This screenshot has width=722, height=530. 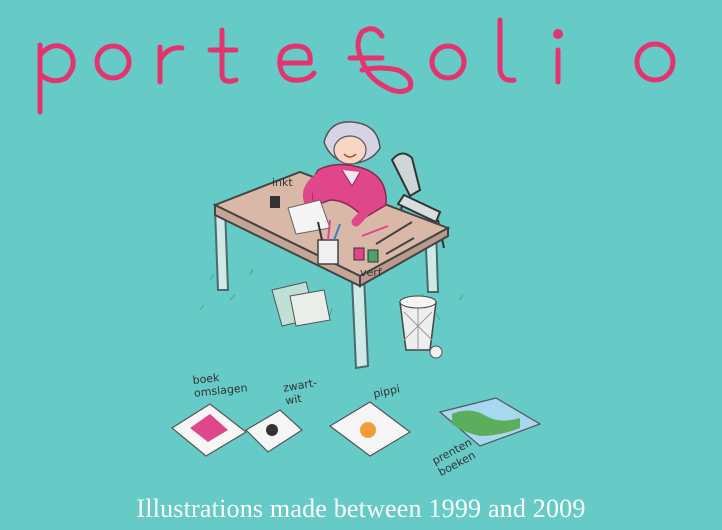 What do you see at coordinates (282, 182) in the screenshot?
I see `ink-label: inkt` at bounding box center [282, 182].